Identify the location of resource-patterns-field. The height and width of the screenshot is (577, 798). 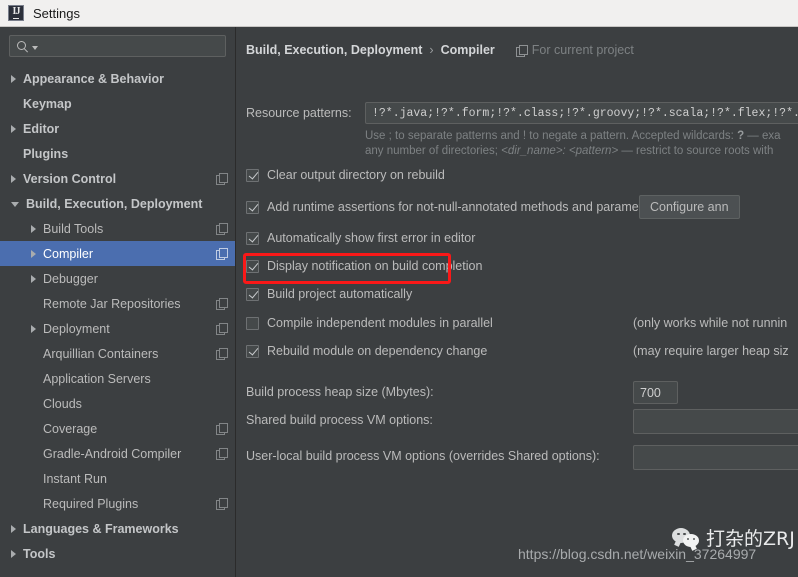
(581, 113).